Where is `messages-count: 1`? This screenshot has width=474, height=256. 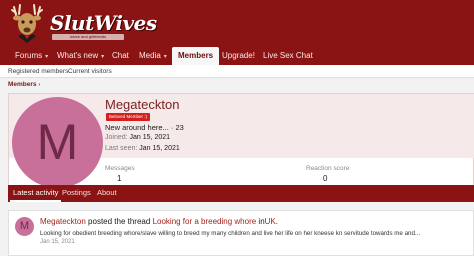
messages-count: 1 is located at coordinates (119, 178).